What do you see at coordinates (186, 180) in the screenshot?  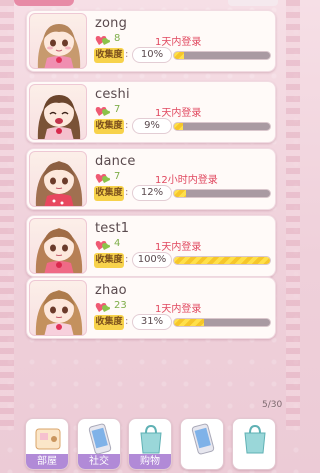 I see `login-status: 12小时内登录` at bounding box center [186, 180].